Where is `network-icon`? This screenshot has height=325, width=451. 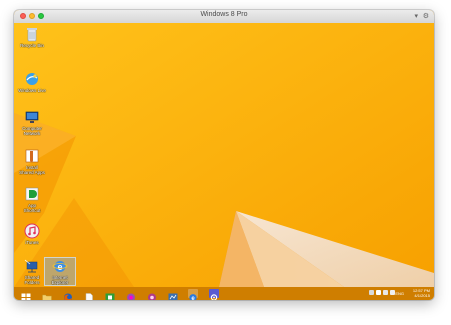
network-icon is located at coordinates (378, 292).